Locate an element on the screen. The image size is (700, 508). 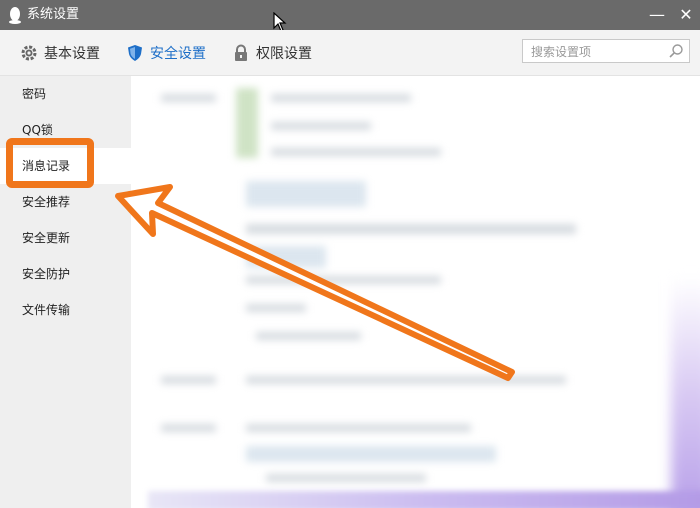
tab-basic-settings: 基本设置 is located at coordinates (60, 52).